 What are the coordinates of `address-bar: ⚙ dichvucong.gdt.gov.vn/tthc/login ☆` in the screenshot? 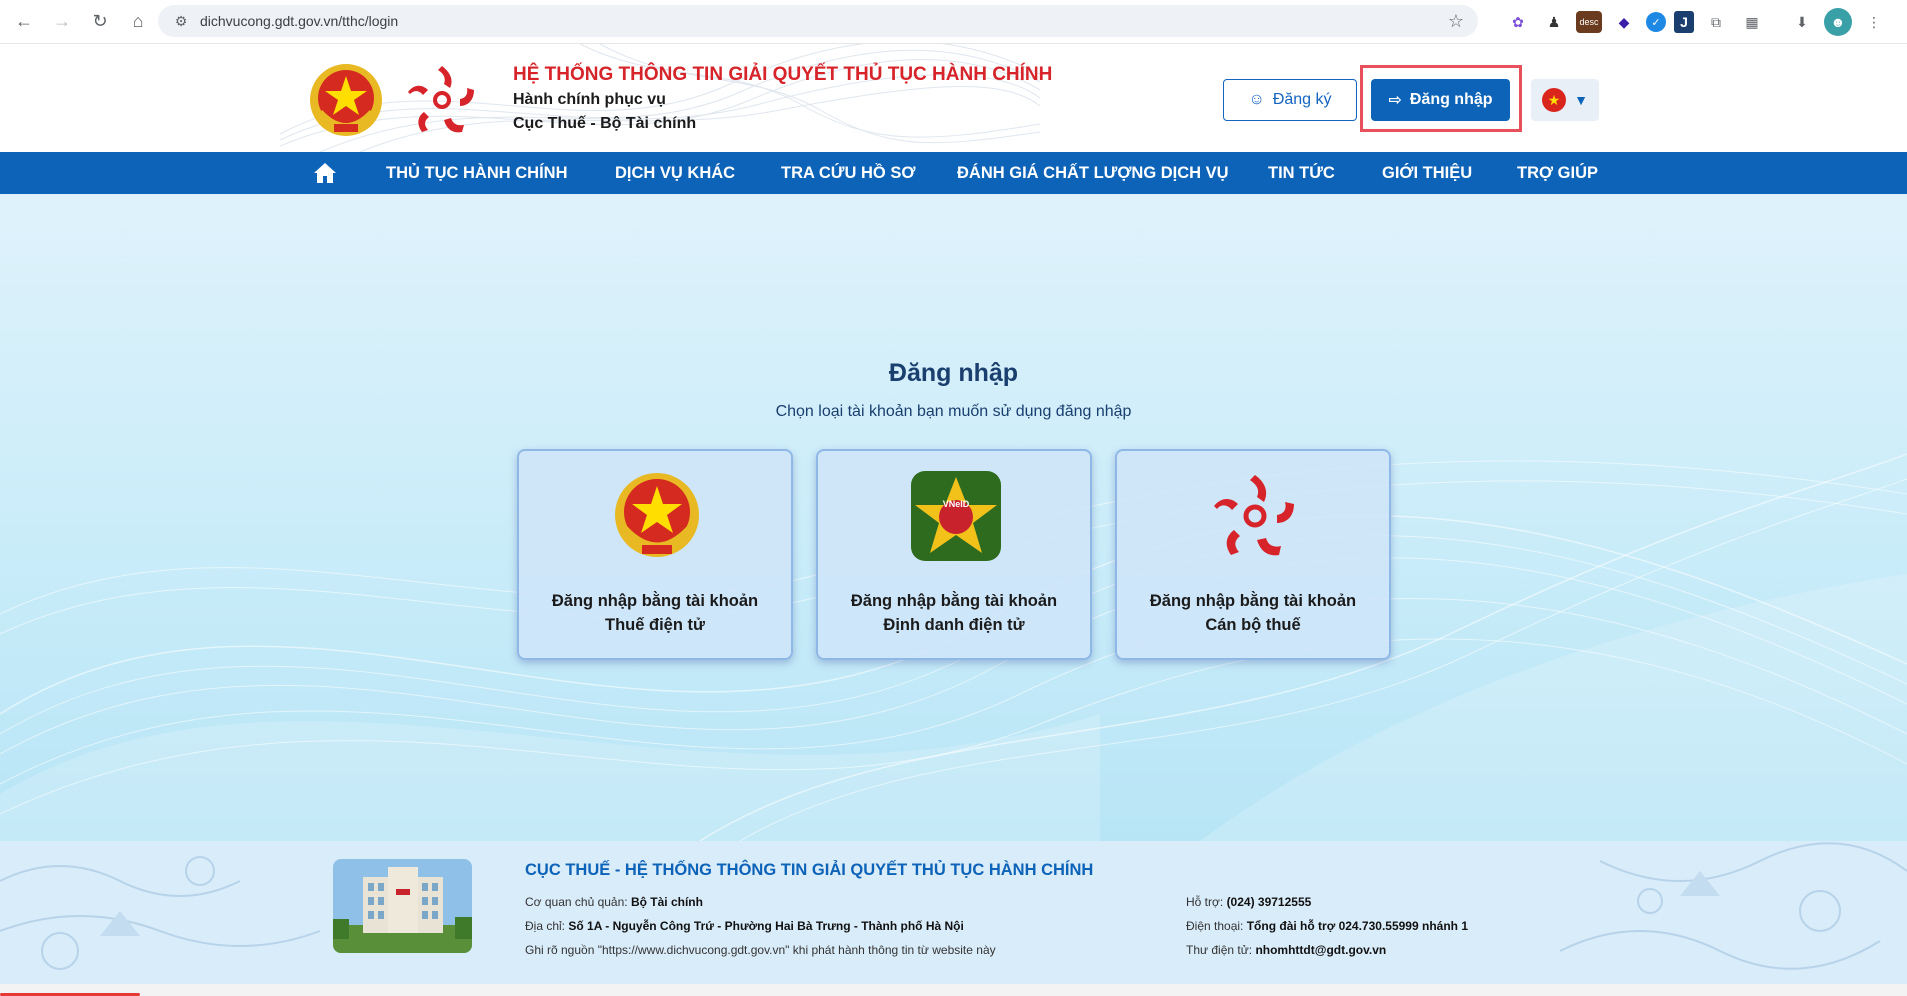 It's located at (818, 21).